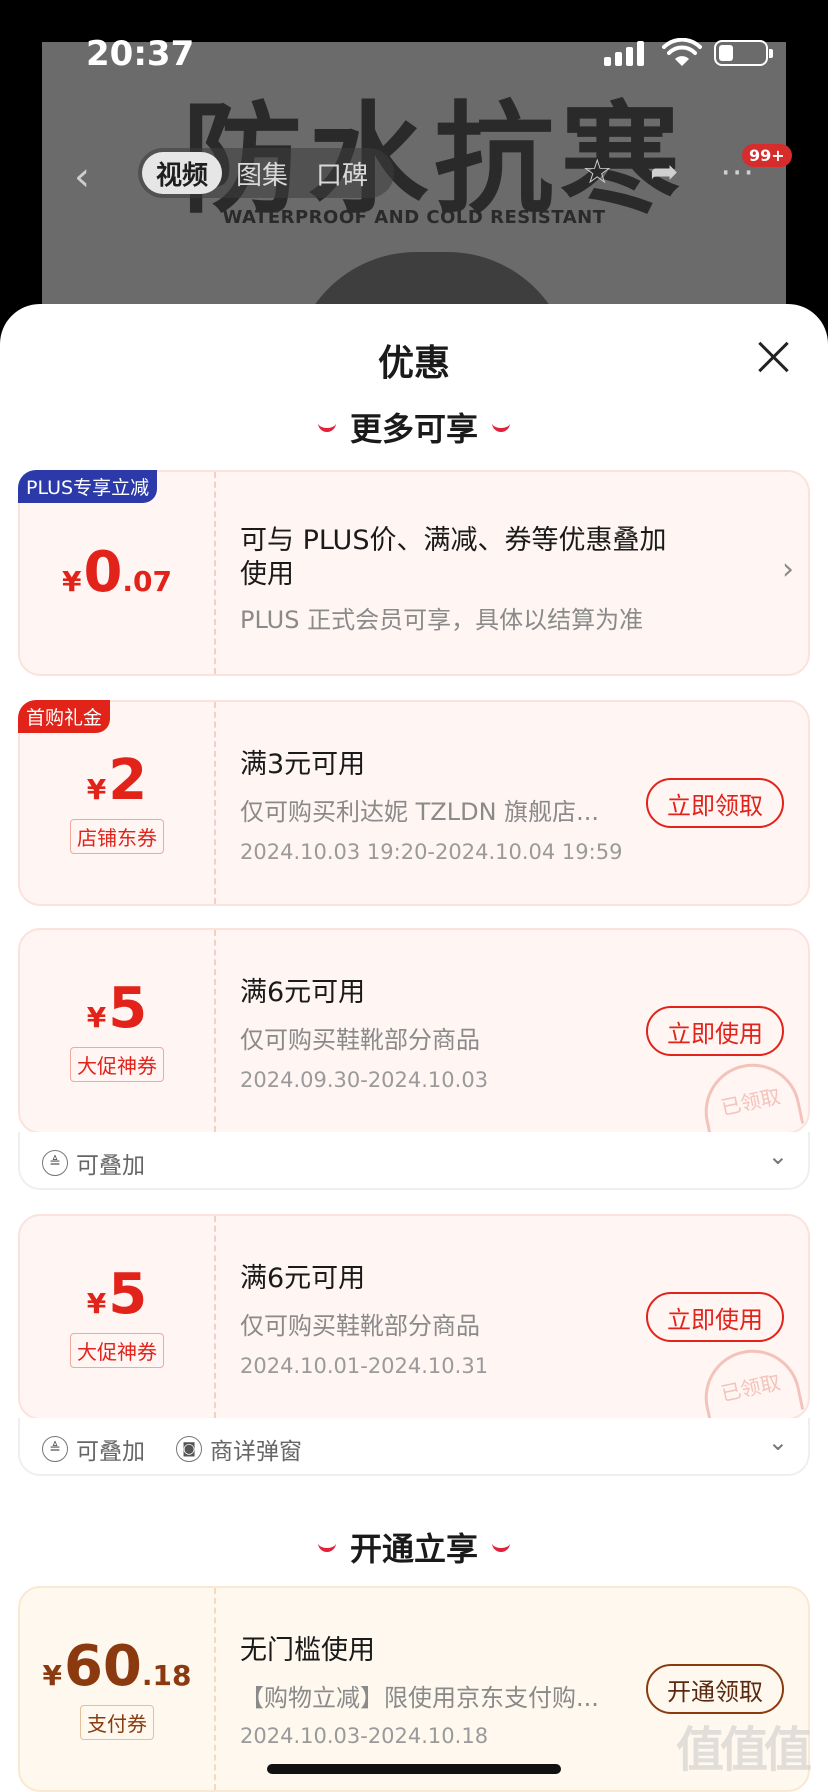  I want to click on coupon-footer: ≜ 可叠加 ◙ 商详弹窗 ⌄, so click(414, 1447).